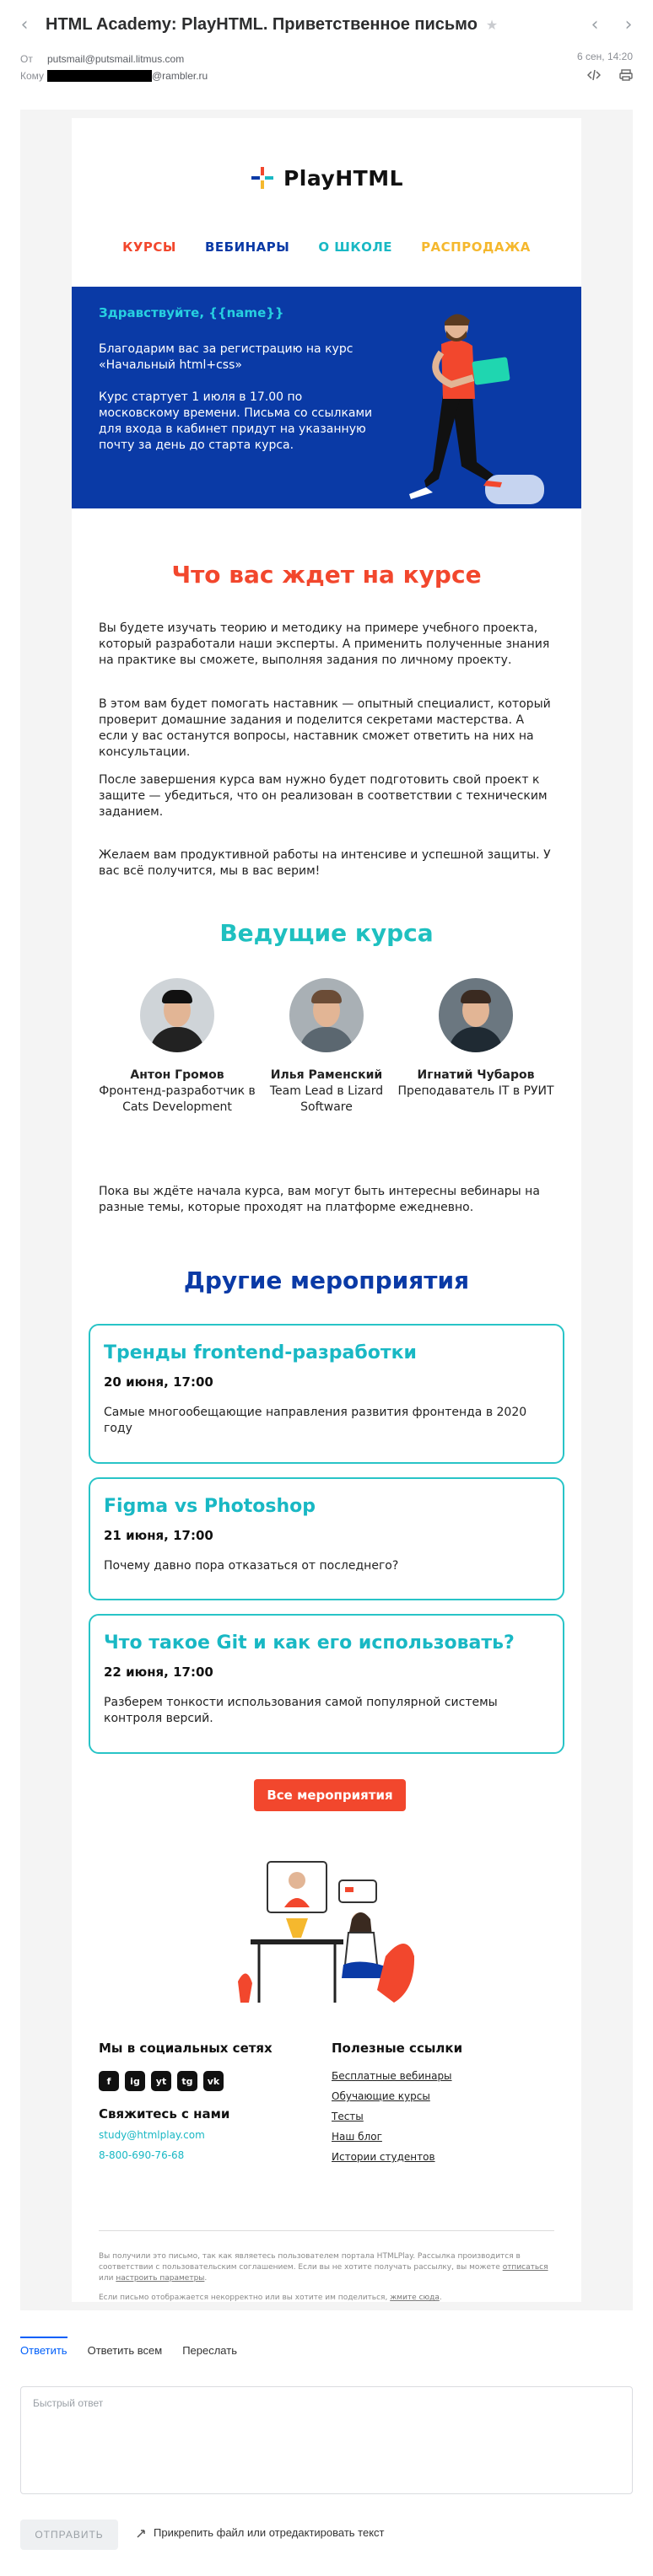 Image resolution: width=653 pixels, height=2576 pixels. I want to click on mentor-role: Преподаватель IT в РУИТ, so click(475, 1091).